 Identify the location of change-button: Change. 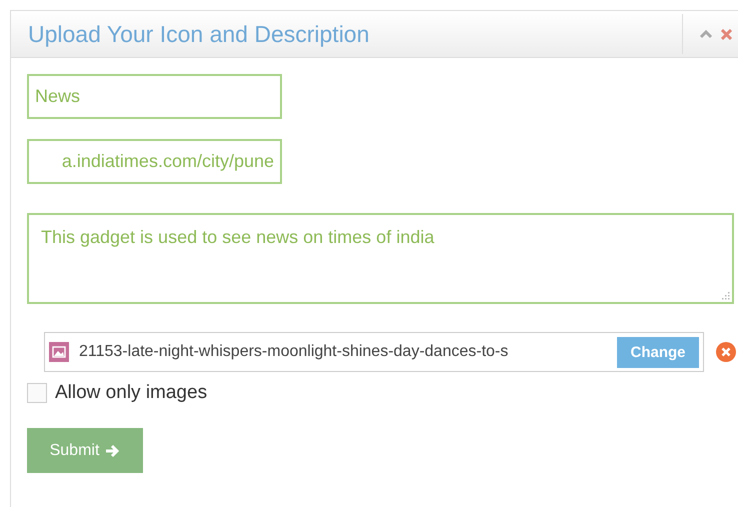
(658, 352).